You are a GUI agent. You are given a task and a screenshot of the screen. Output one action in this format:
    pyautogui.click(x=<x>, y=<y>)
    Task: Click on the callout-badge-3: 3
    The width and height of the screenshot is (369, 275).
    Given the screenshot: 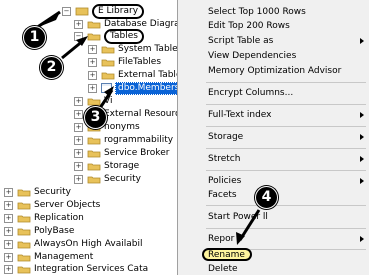 What is the action you would take?
    pyautogui.click(x=95, y=117)
    